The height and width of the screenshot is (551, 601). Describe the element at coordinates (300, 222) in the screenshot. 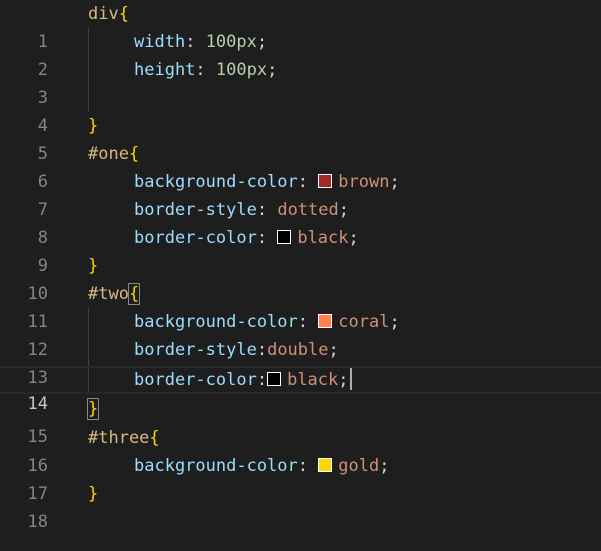

I see `code-line: 8 border-style: dotted;` at that location.